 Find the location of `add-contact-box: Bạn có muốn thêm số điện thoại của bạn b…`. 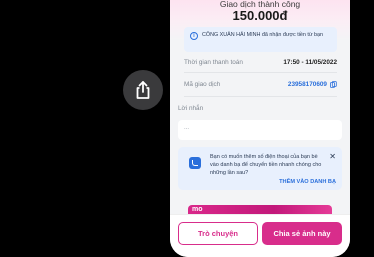

add-contact-box: Bạn có muốn thêm số điện thoại của bạn b… is located at coordinates (260, 168).